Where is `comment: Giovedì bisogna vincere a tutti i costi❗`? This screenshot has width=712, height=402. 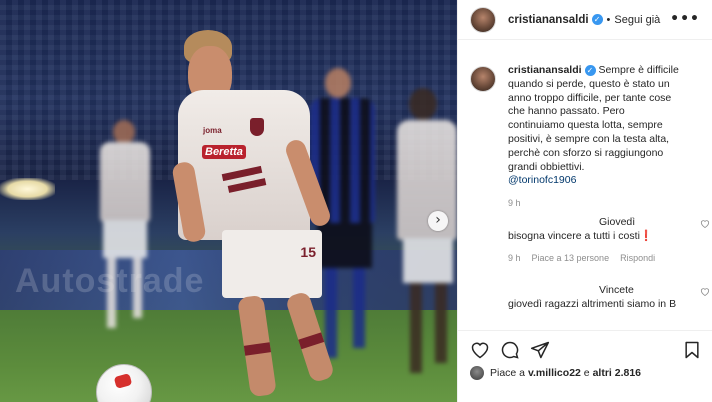
comment: Giovedì bisogna vincere a tutti i costi❗ is located at coordinates (609, 229).